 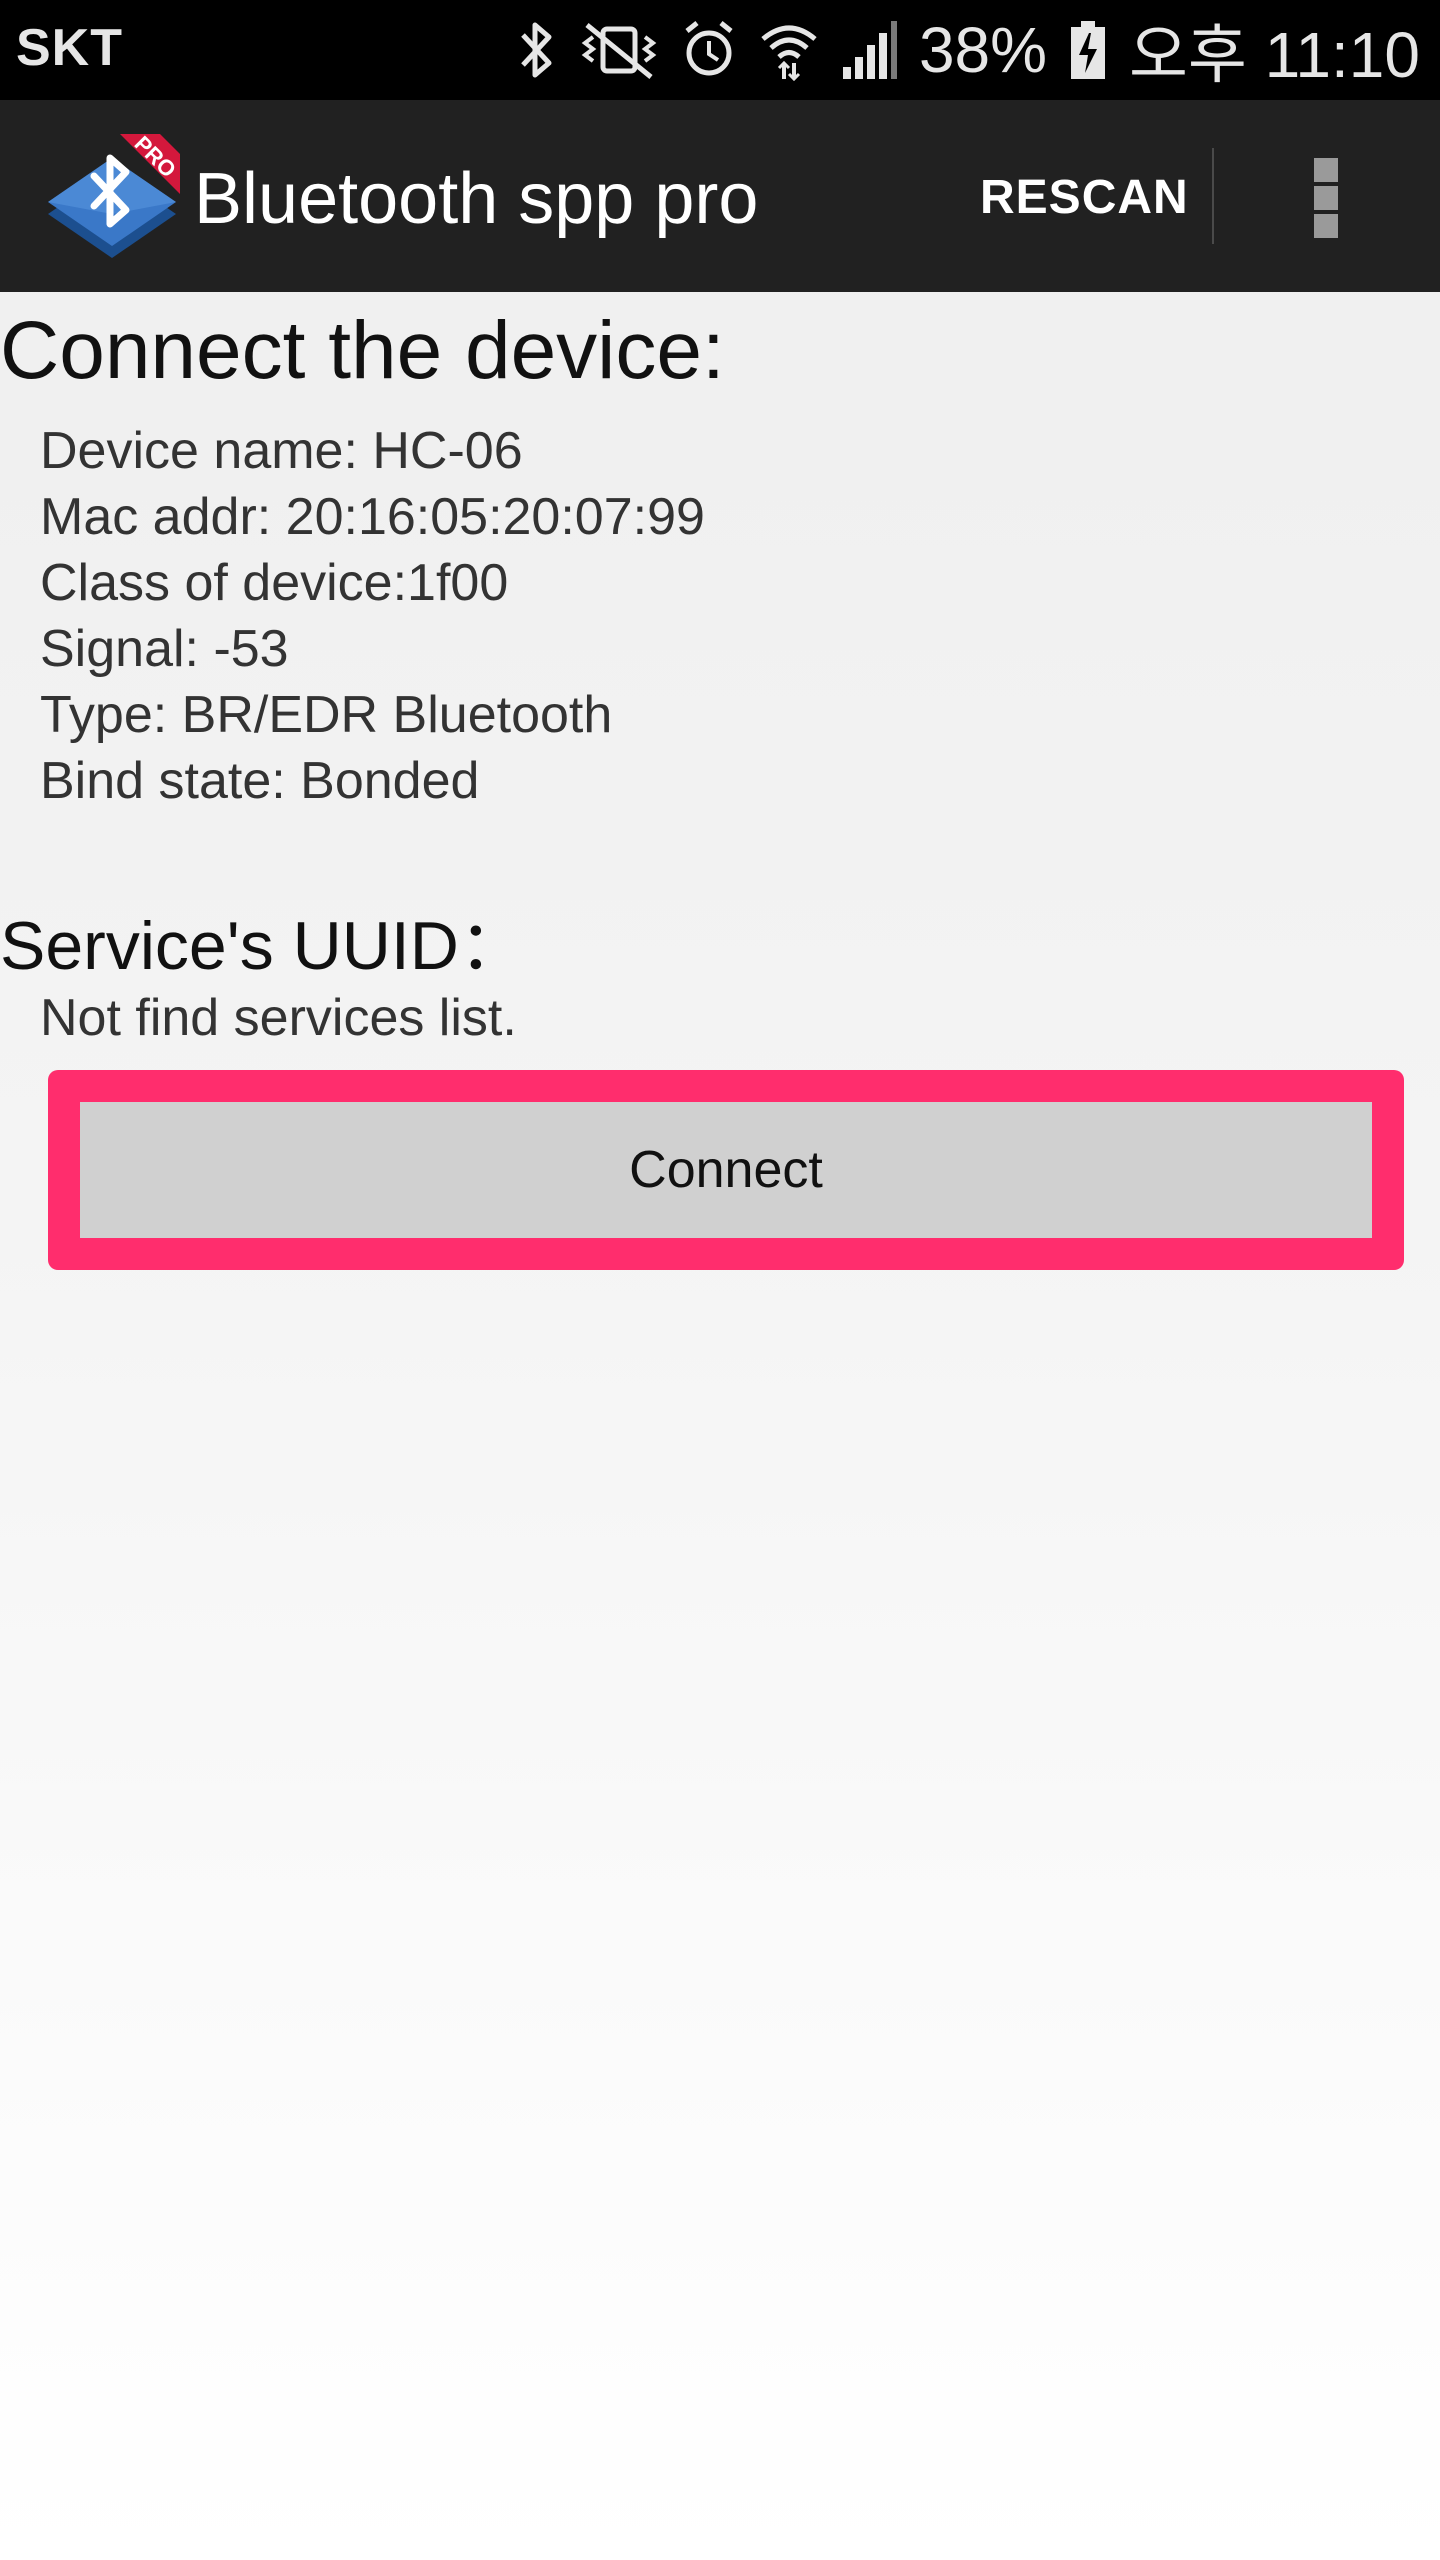 What do you see at coordinates (274, 583) in the screenshot?
I see `device-class: Class of device:1f00` at bounding box center [274, 583].